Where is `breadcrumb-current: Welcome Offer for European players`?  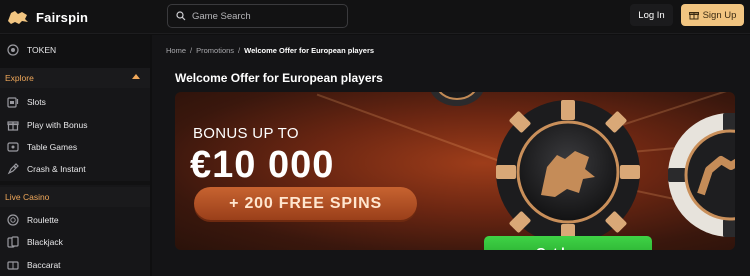 breadcrumb-current: Welcome Offer for European players is located at coordinates (309, 50).